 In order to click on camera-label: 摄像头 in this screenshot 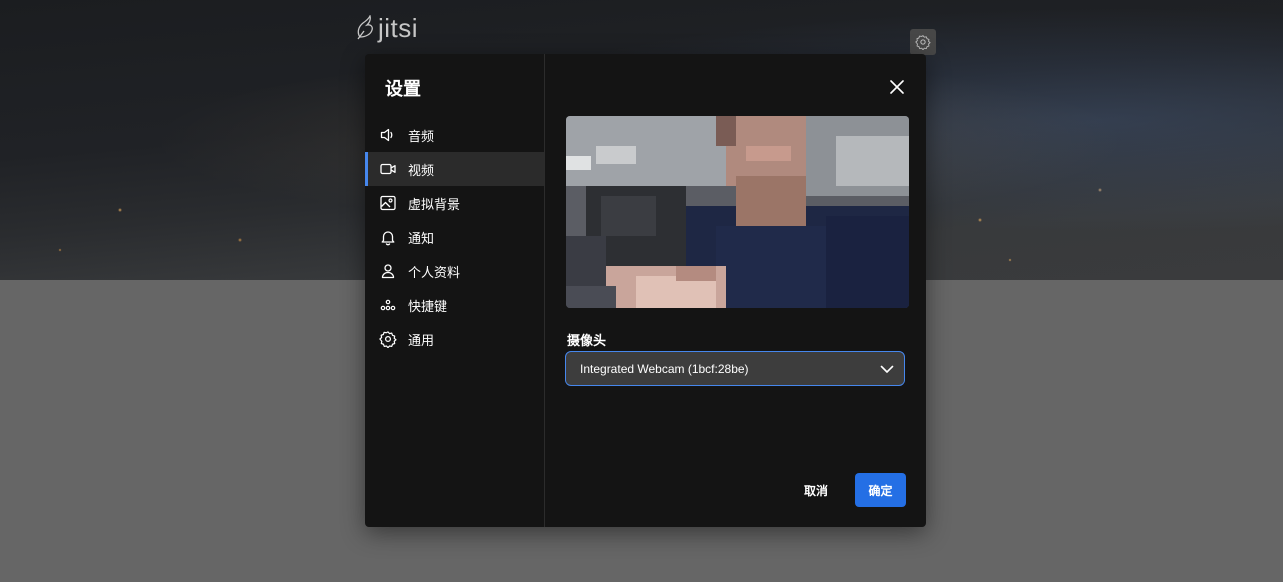, I will do `click(587, 340)`.